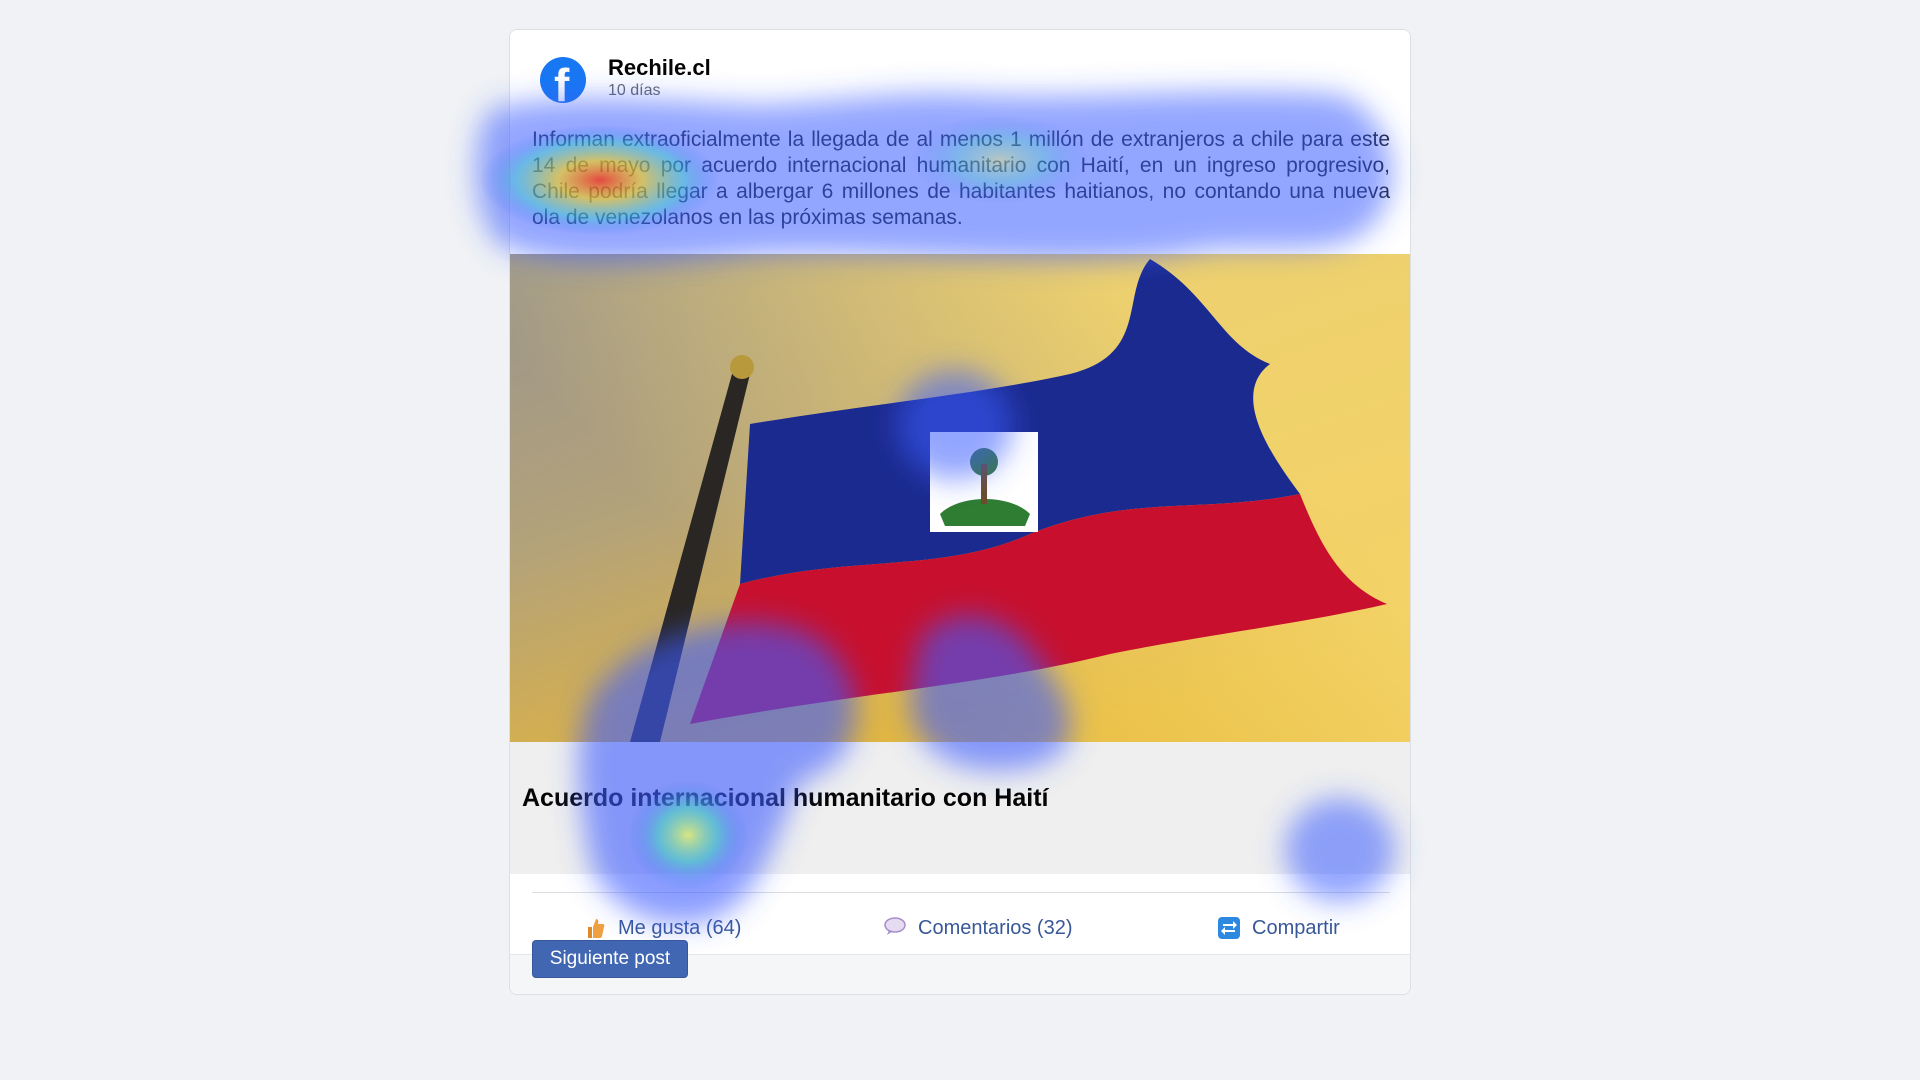 This screenshot has height=1080, width=1920. Describe the element at coordinates (895, 928) in the screenshot. I see `speech-bubble-icon` at that location.